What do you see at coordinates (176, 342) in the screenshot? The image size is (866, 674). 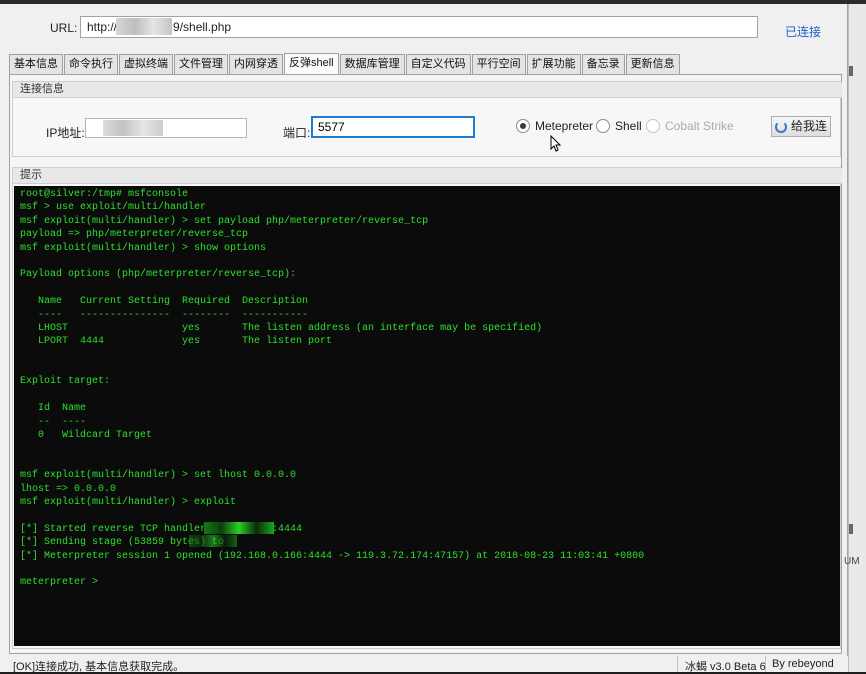 I see `terminal-line: LPORT 4444 yes The listen port` at bounding box center [176, 342].